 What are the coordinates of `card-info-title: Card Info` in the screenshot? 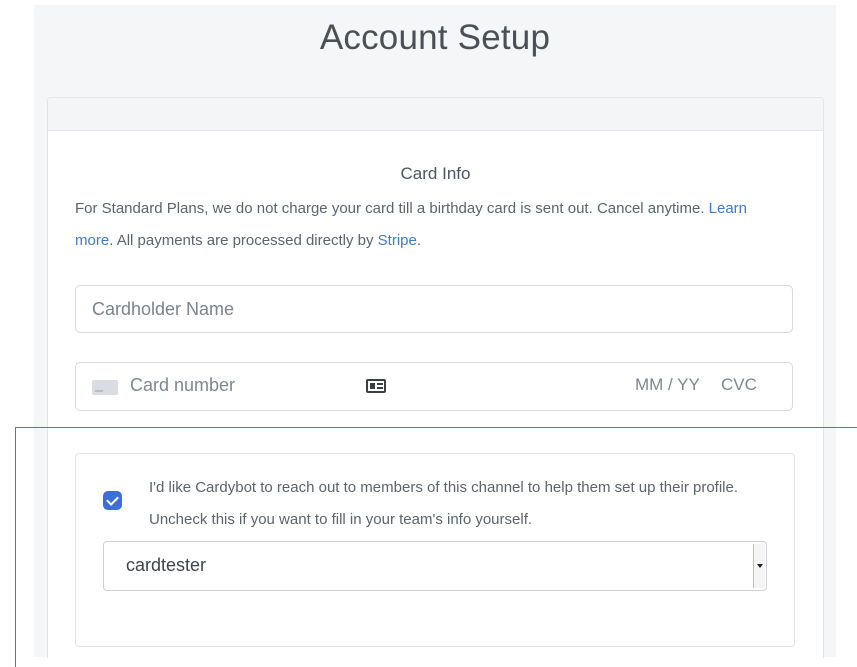 It's located at (435, 173).